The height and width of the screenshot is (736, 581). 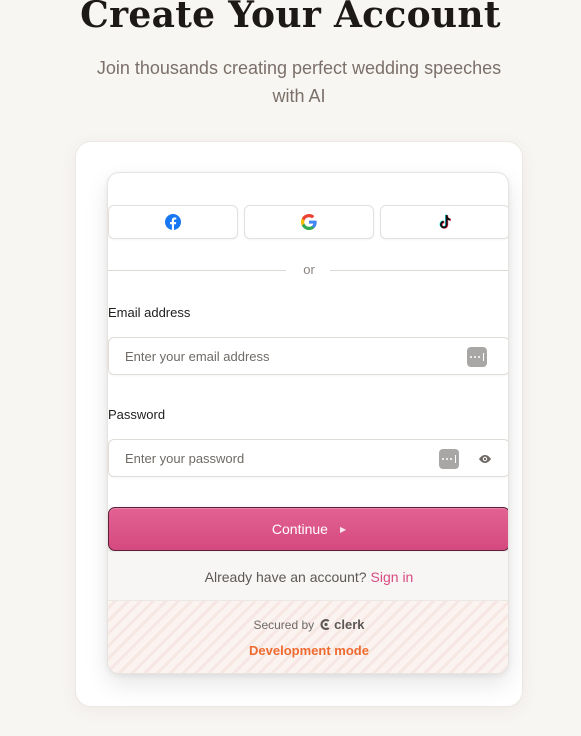 What do you see at coordinates (290, 18) in the screenshot?
I see `page-title: Create Your Account` at bounding box center [290, 18].